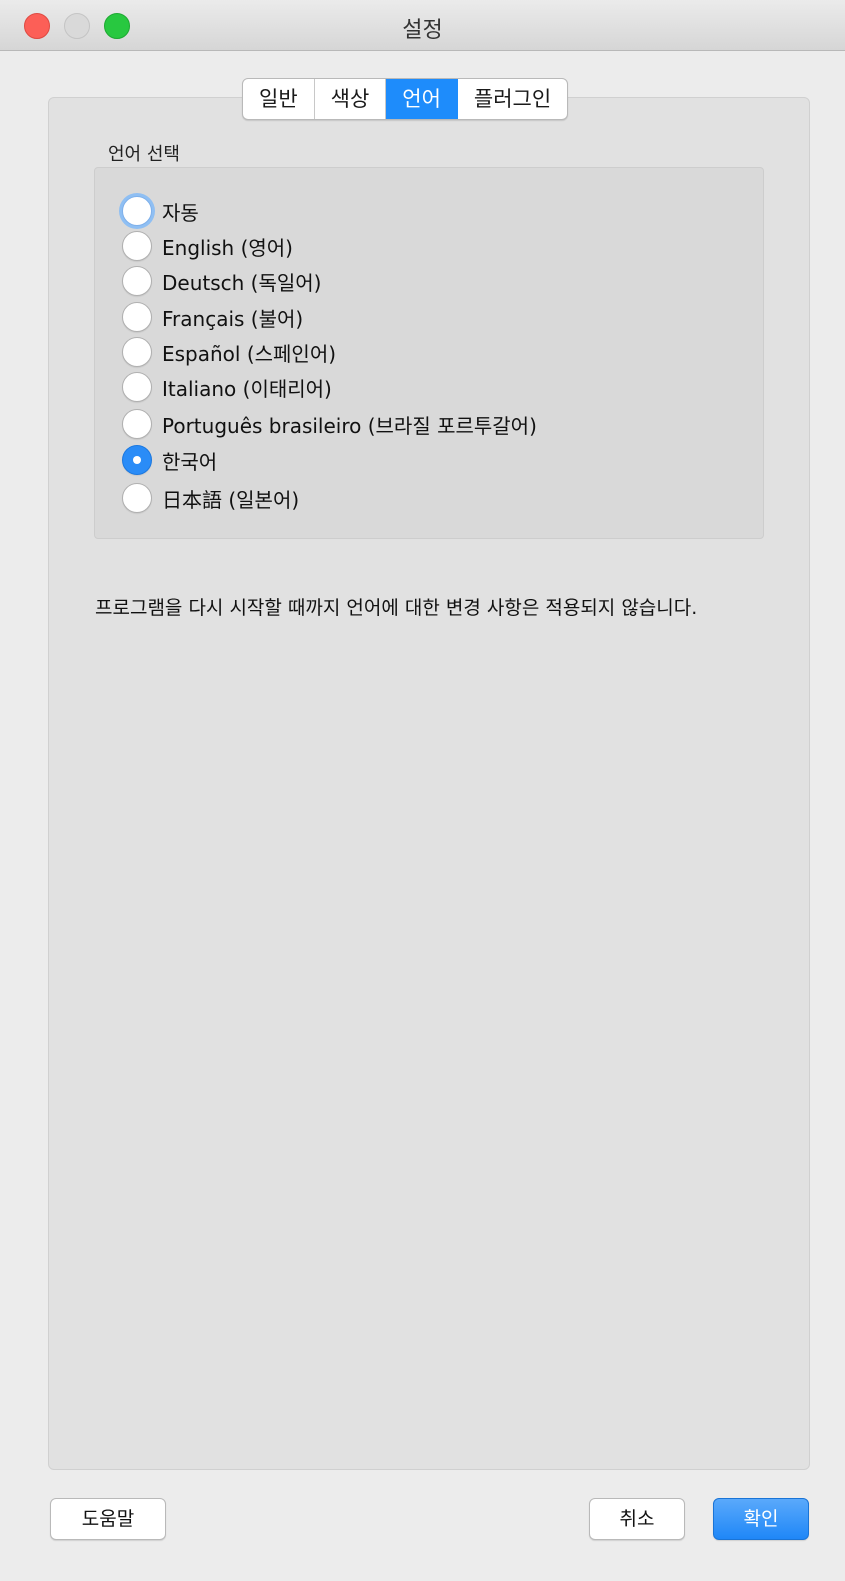 The height and width of the screenshot is (1581, 845). I want to click on ok-button: 확인, so click(761, 1519).